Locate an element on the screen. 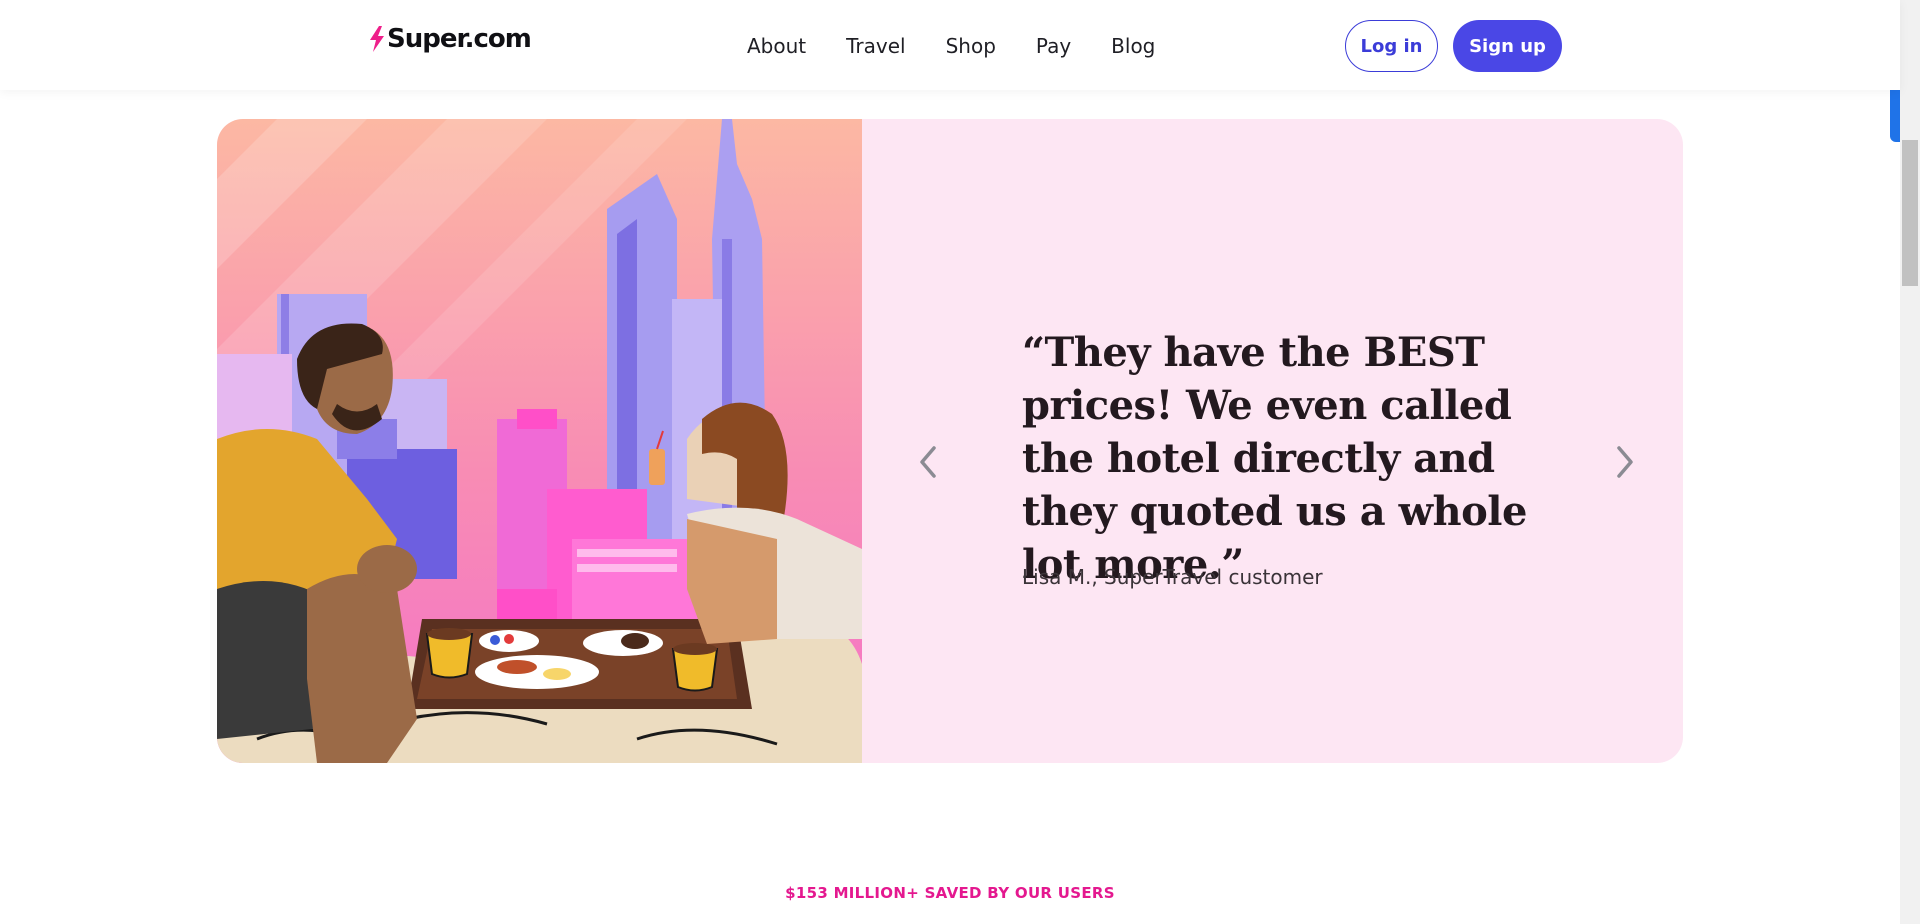  scrollbar-track is located at coordinates (1910, 462).